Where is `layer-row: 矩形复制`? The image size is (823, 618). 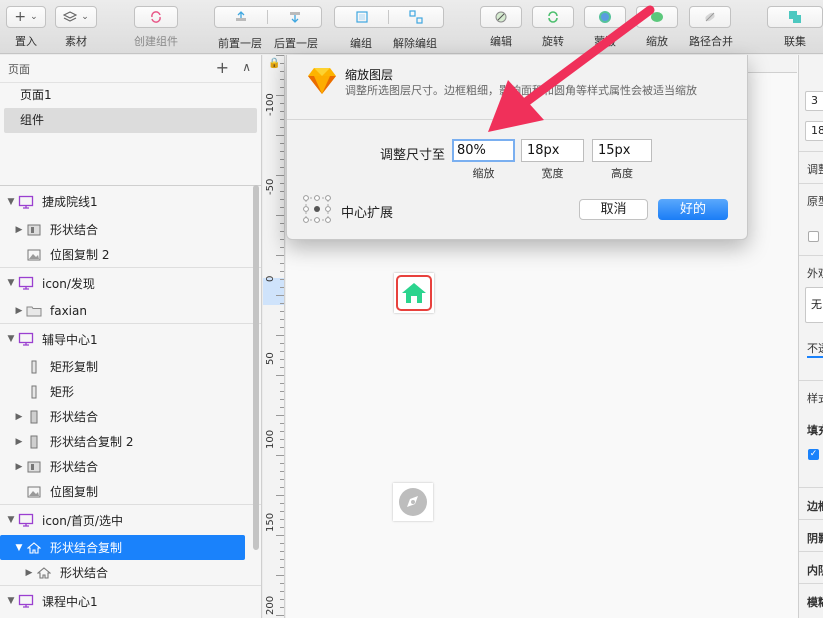 layer-row: 矩形复制 is located at coordinates (130, 366).